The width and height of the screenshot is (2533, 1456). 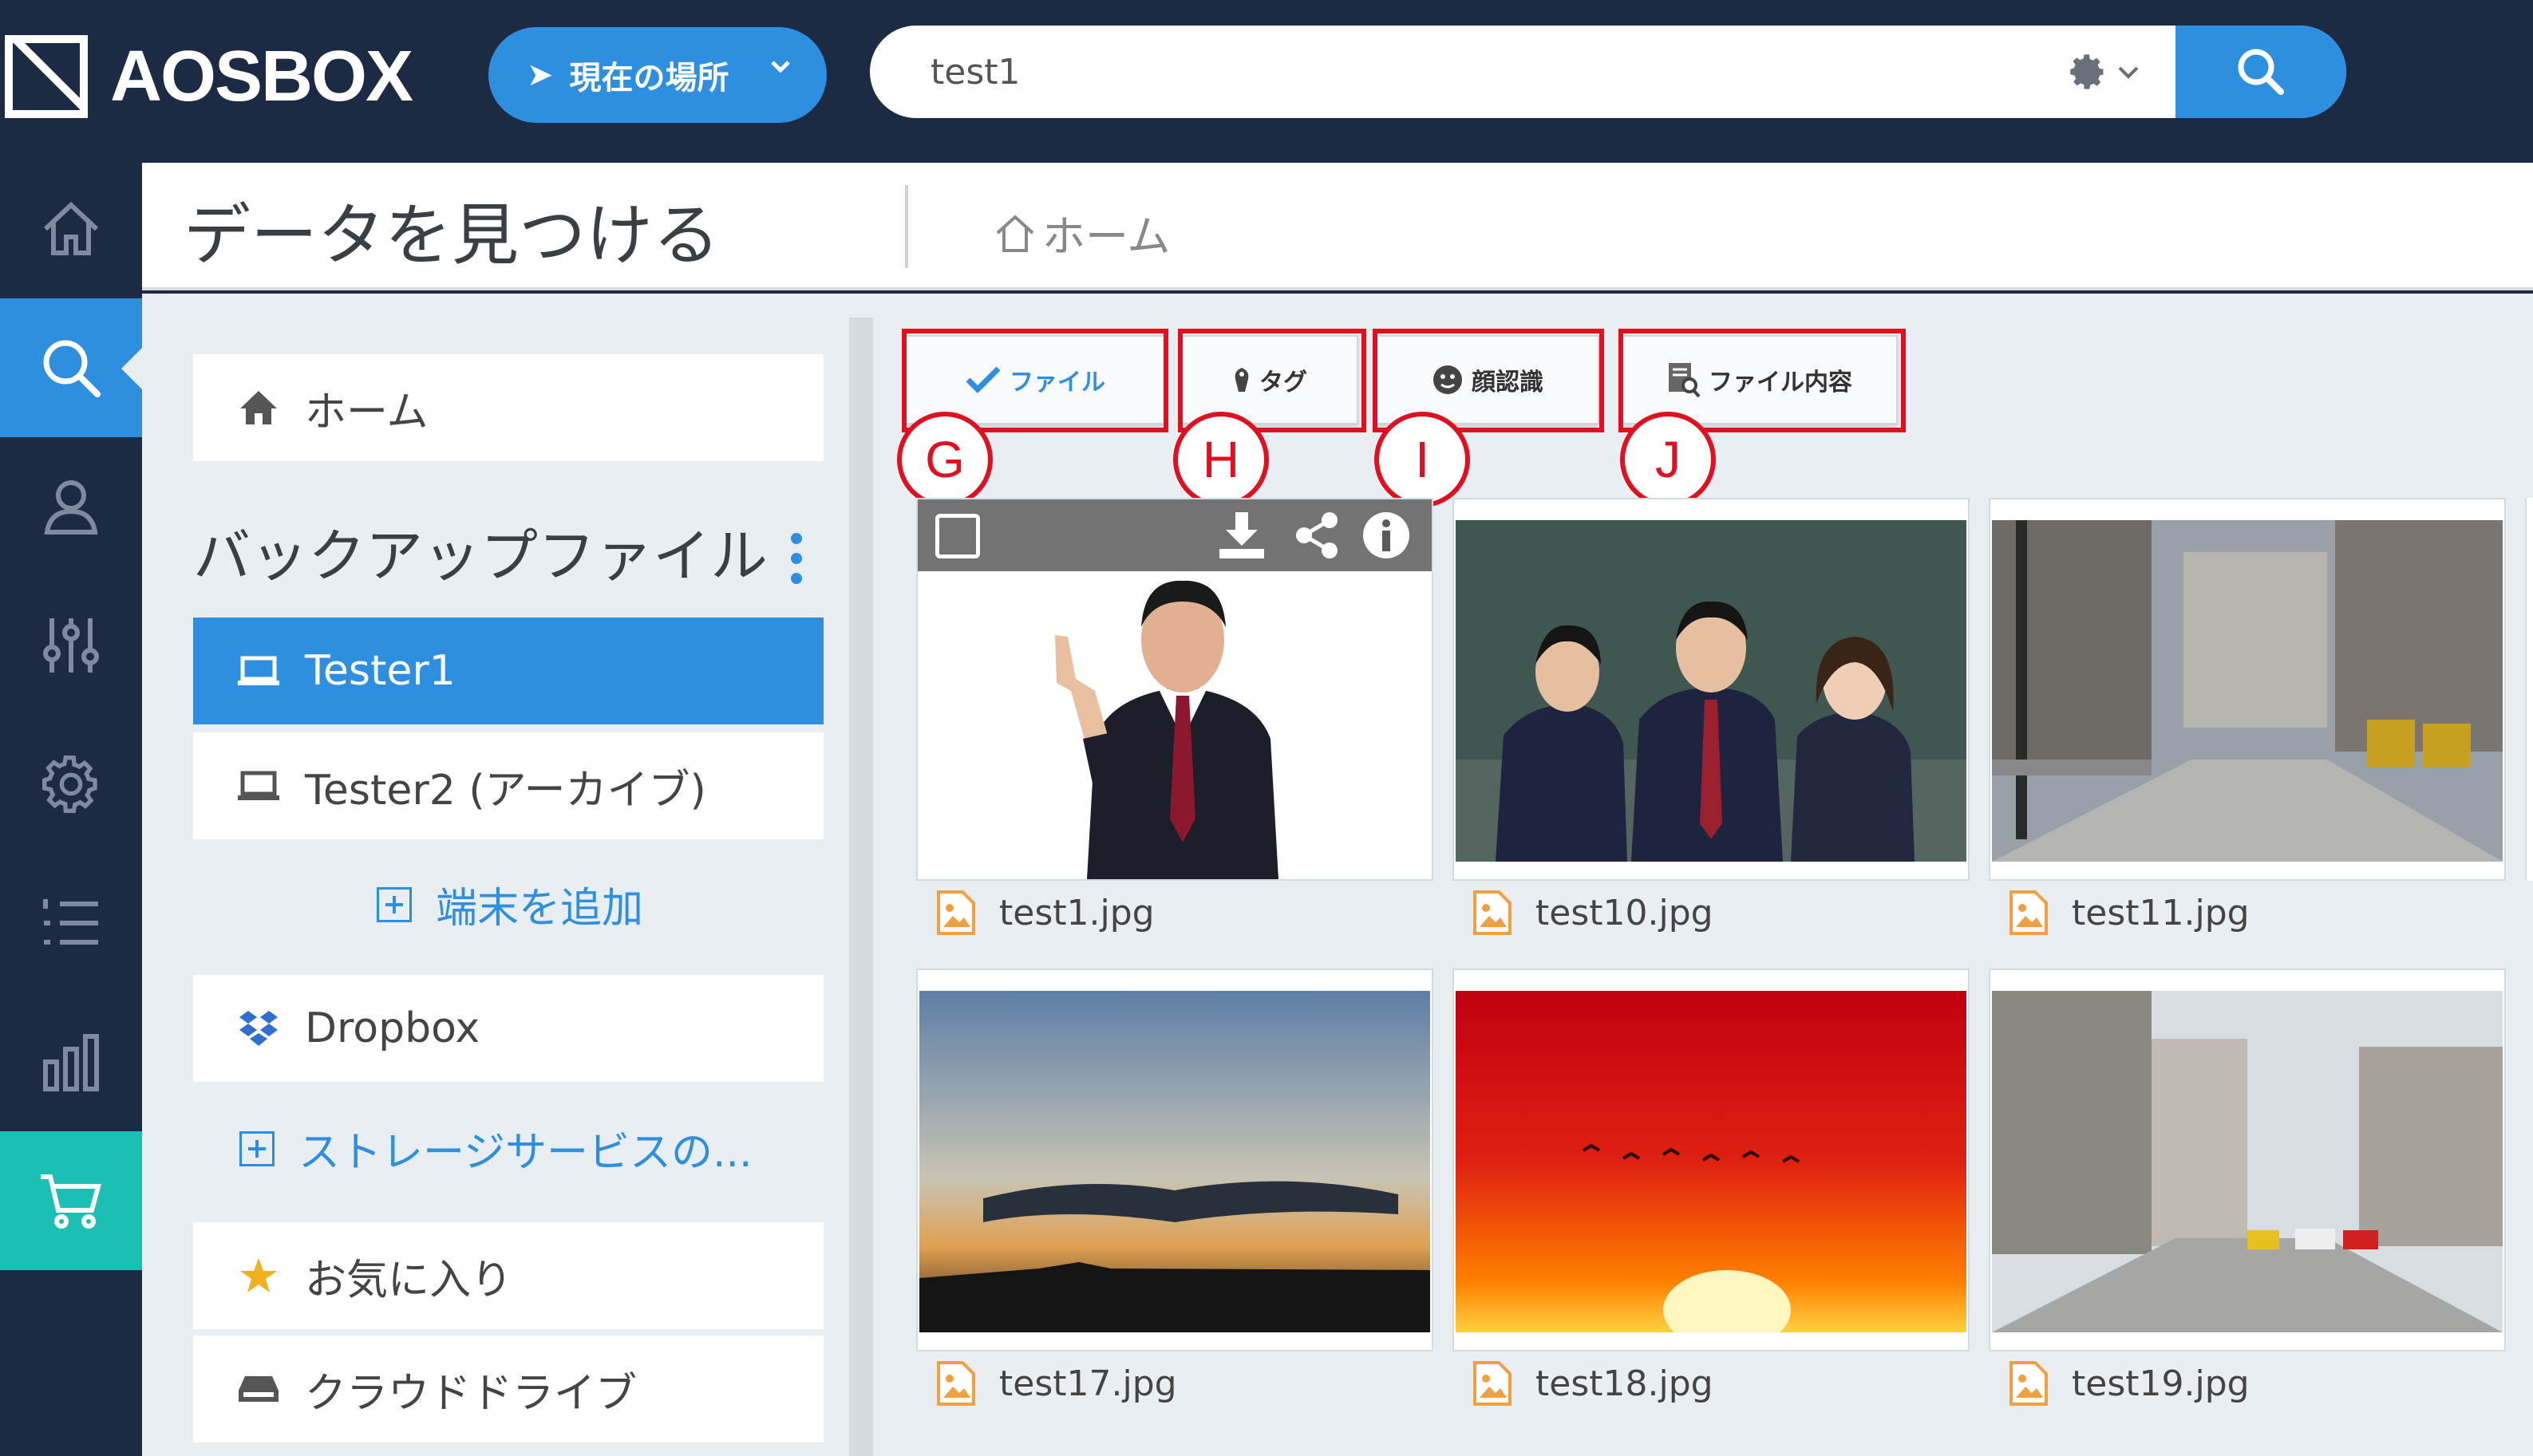 What do you see at coordinates (1386, 537) in the screenshot?
I see `info-icon` at bounding box center [1386, 537].